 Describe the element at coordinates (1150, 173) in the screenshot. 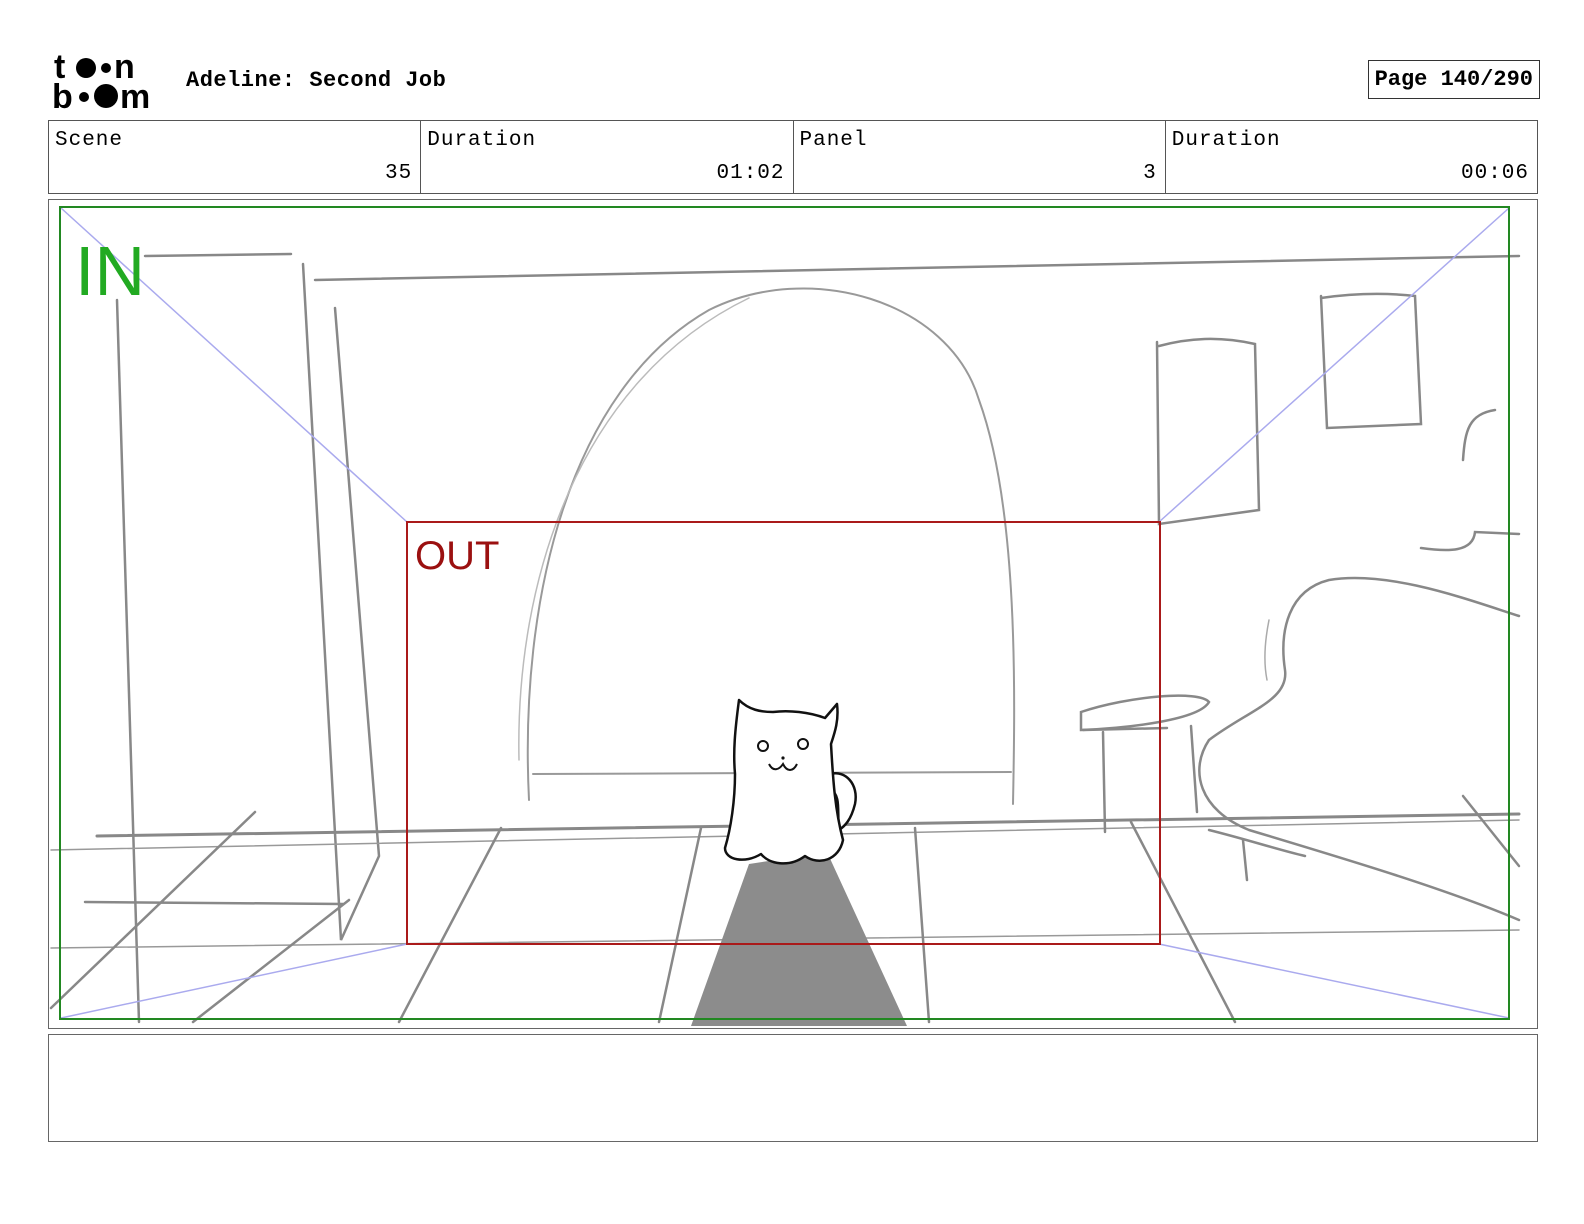

I see `panel-value: 3` at that location.